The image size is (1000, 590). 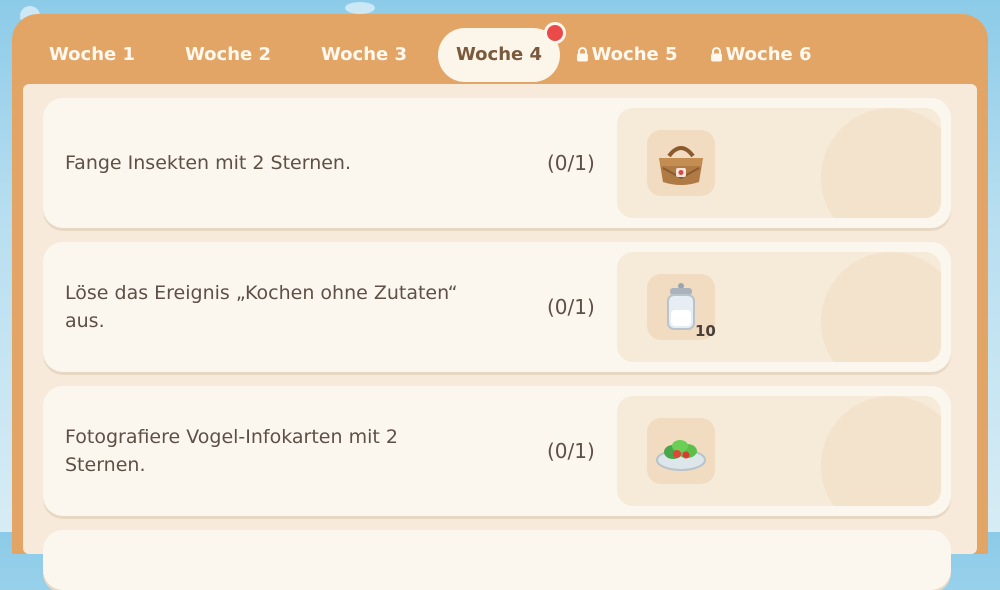 I want to click on tab-label: Woche 4, so click(x=499, y=54).